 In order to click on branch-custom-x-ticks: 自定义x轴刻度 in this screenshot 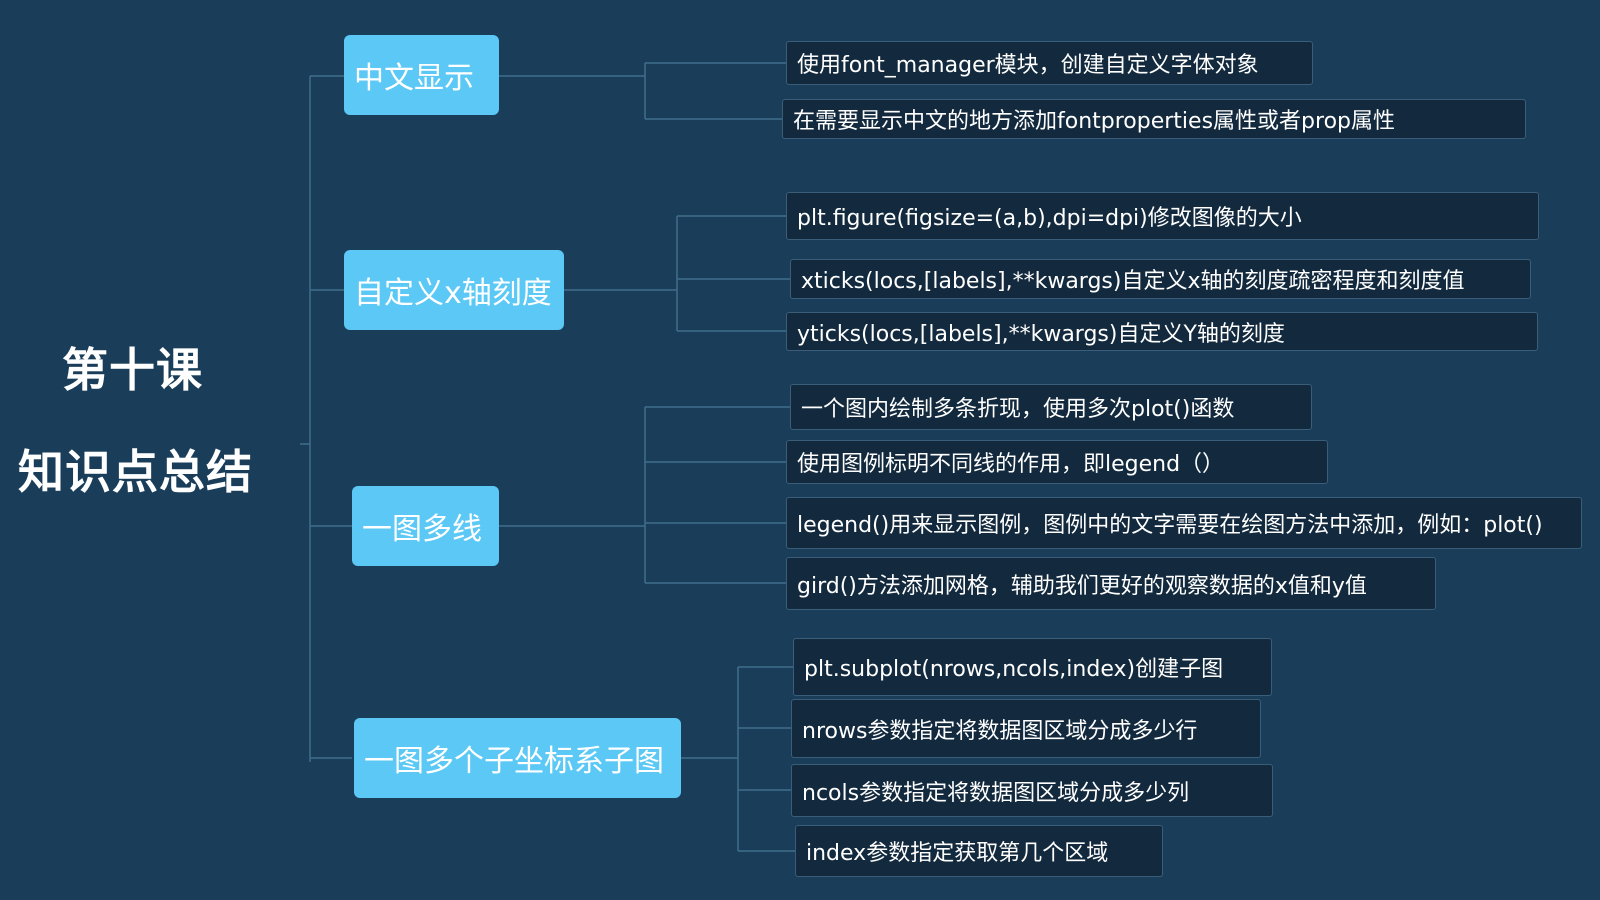, I will do `click(454, 290)`.